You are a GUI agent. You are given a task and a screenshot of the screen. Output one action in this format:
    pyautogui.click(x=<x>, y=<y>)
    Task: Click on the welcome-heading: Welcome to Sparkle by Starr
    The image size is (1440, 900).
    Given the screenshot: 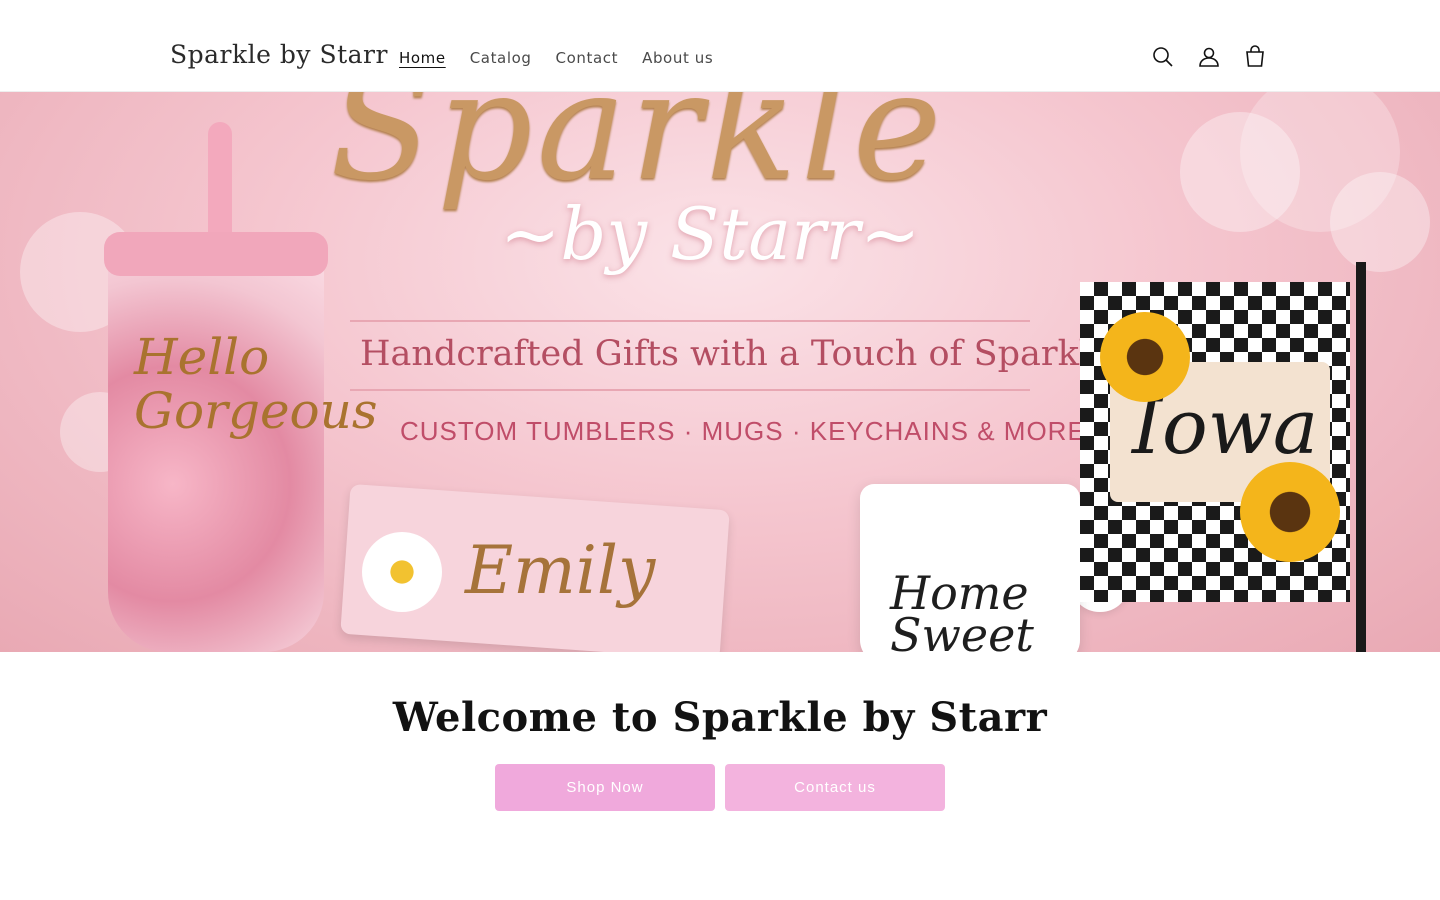 What is the action you would take?
    pyautogui.click(x=720, y=717)
    